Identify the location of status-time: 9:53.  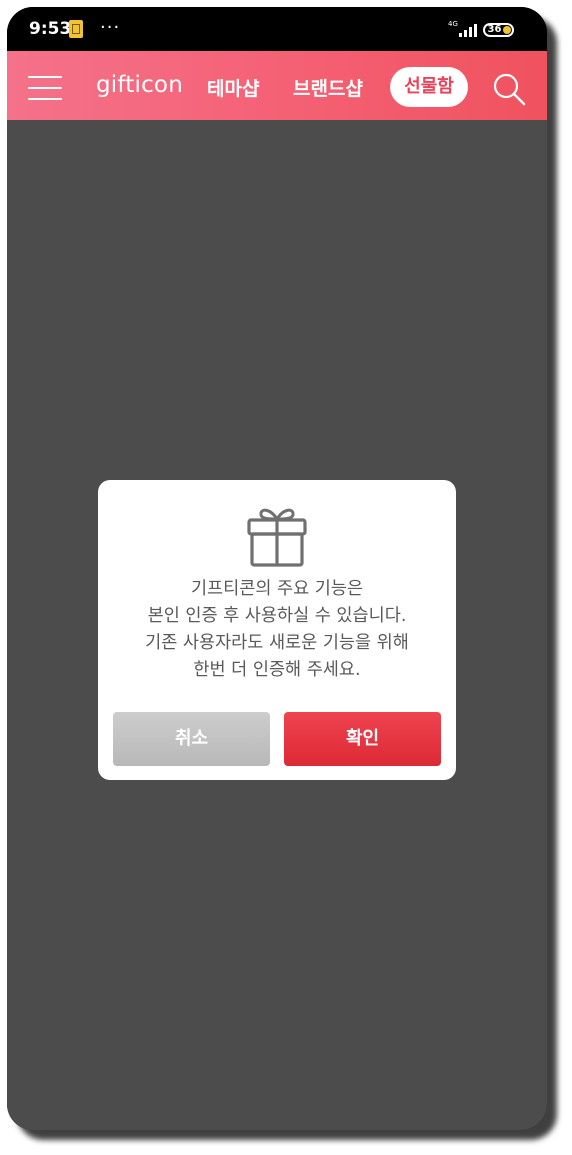
(50, 29).